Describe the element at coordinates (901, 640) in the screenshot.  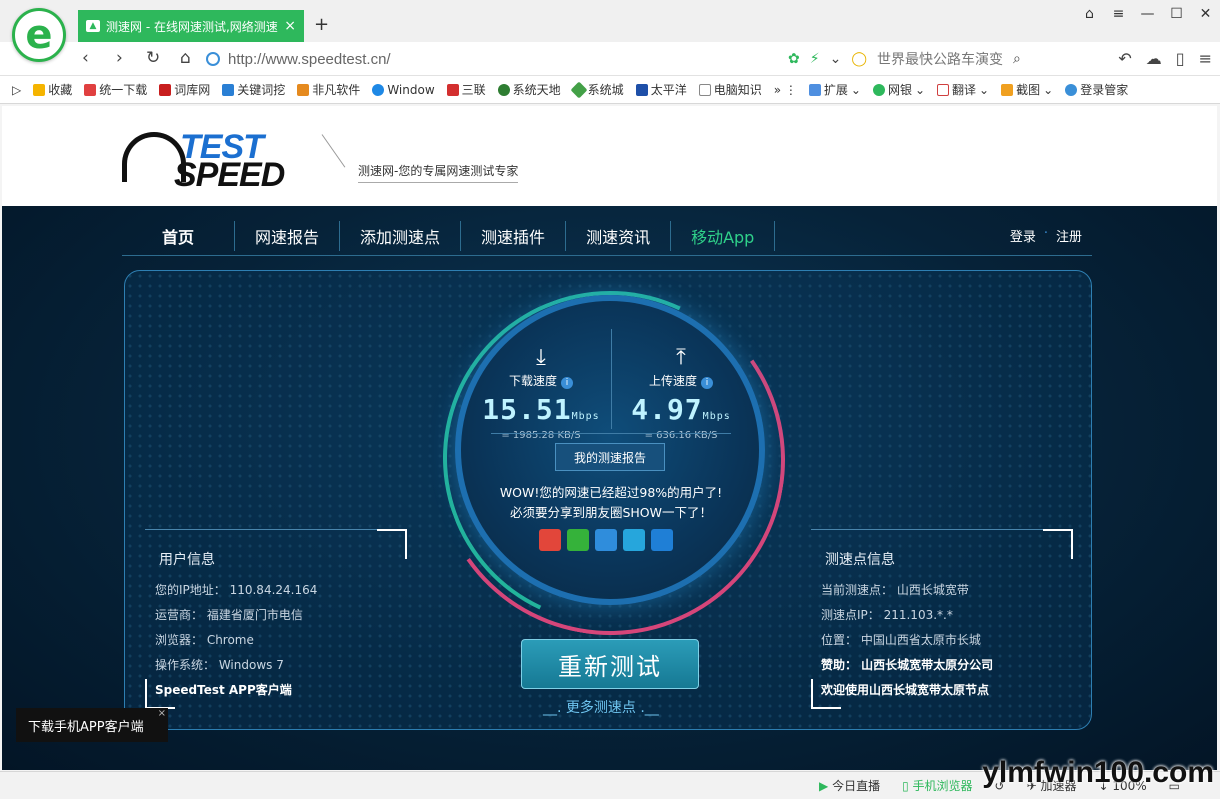
I see `node-location: 位置： 中国山西省太原市长城` at that location.